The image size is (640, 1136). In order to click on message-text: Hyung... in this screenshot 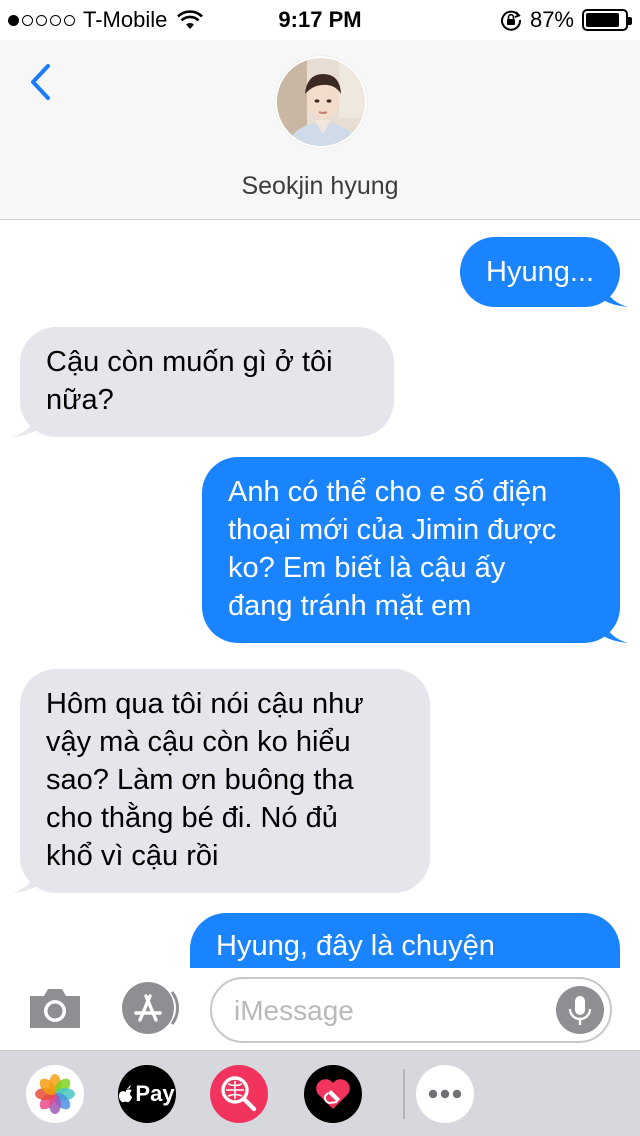, I will do `click(540, 272)`.